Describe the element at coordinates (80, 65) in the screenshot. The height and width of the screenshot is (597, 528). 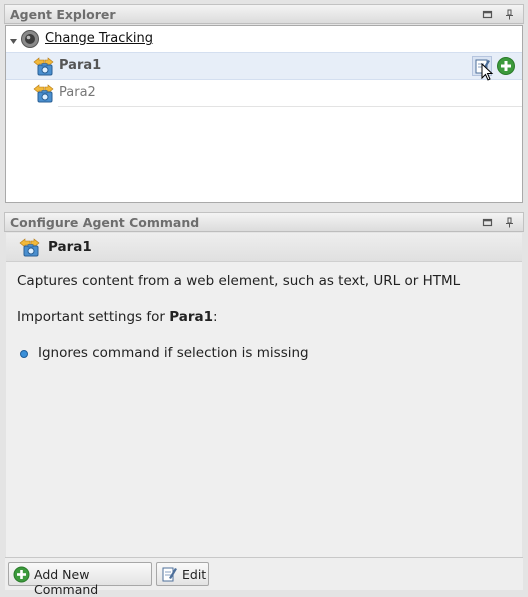
I see `tree-item-label: Para1` at that location.